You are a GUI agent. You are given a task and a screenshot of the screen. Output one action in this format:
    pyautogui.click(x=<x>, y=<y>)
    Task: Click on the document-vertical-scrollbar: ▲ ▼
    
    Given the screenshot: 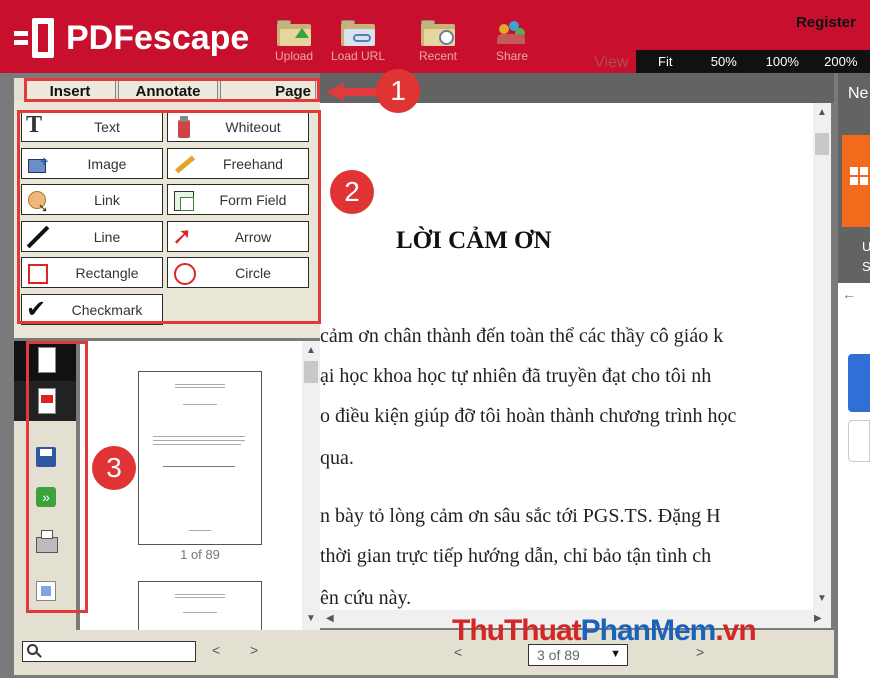 What is the action you would take?
    pyautogui.click(x=822, y=356)
    